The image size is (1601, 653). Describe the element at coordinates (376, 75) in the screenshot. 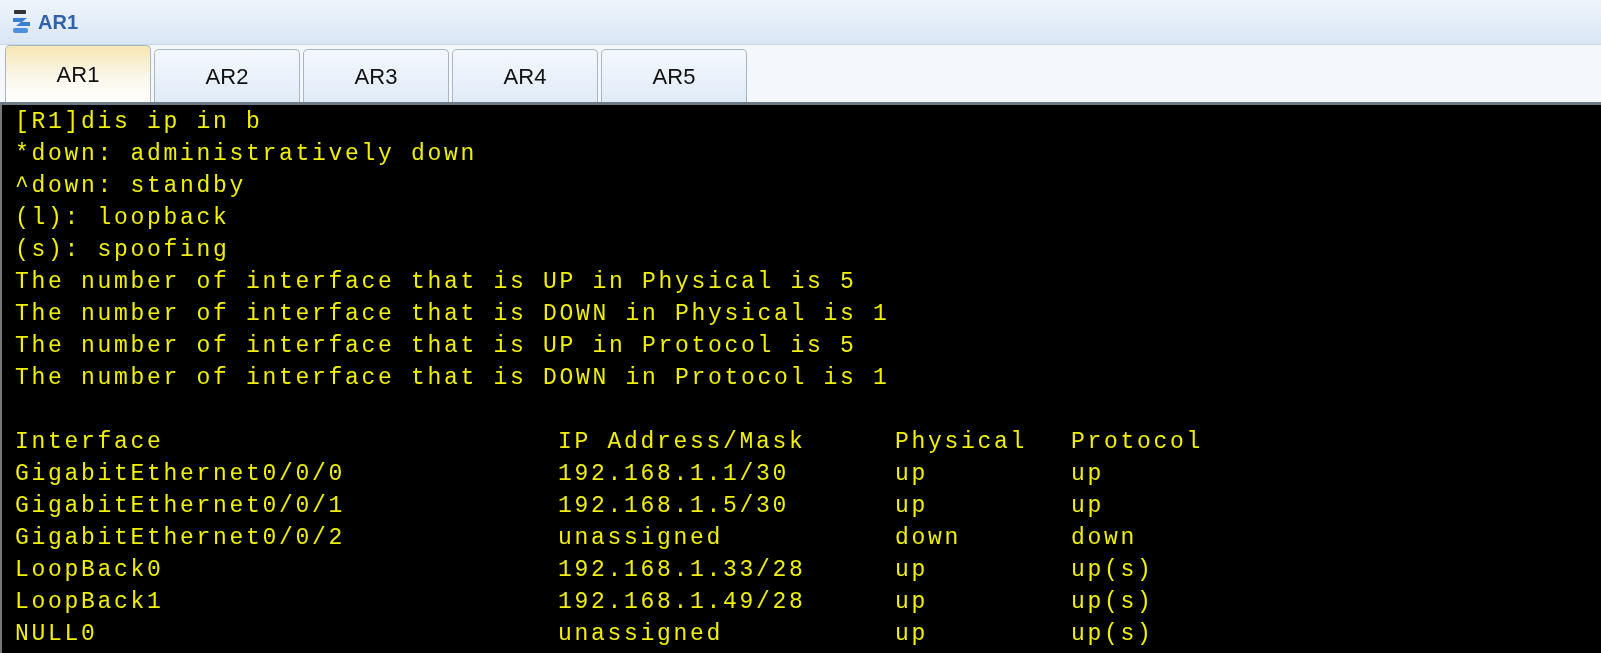

I see `tab: AR3` at that location.